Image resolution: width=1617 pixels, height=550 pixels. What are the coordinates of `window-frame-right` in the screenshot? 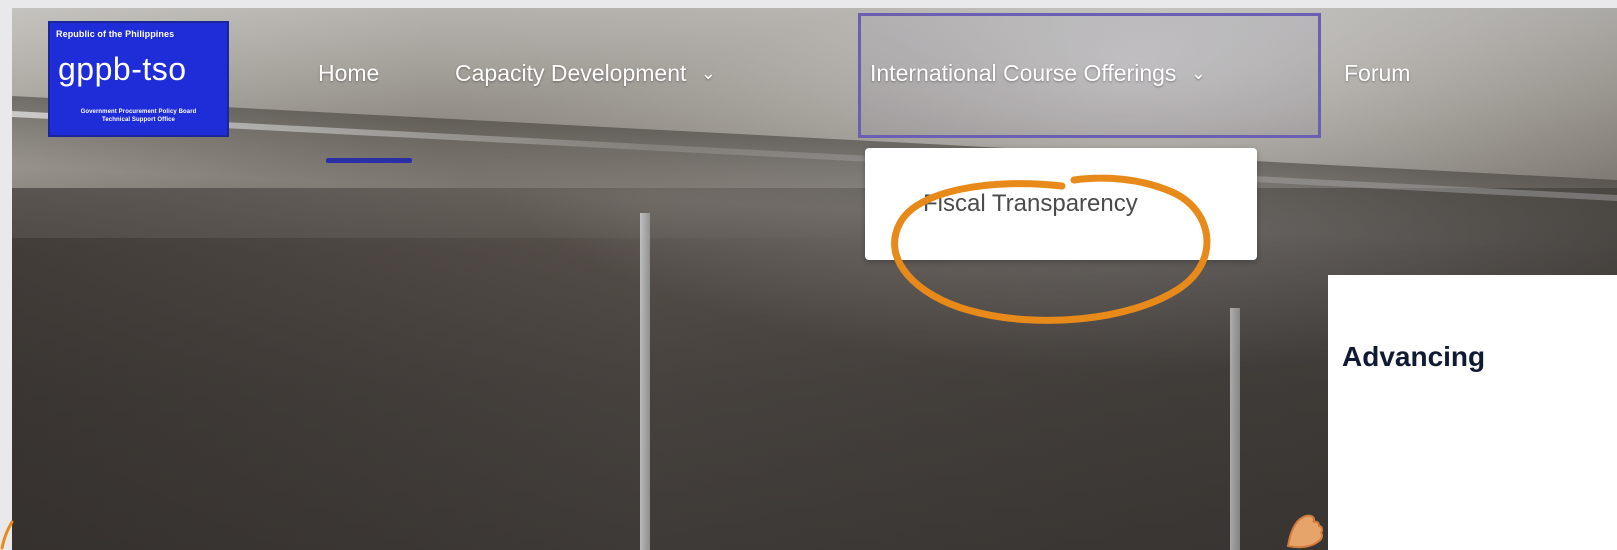 It's located at (1235, 429).